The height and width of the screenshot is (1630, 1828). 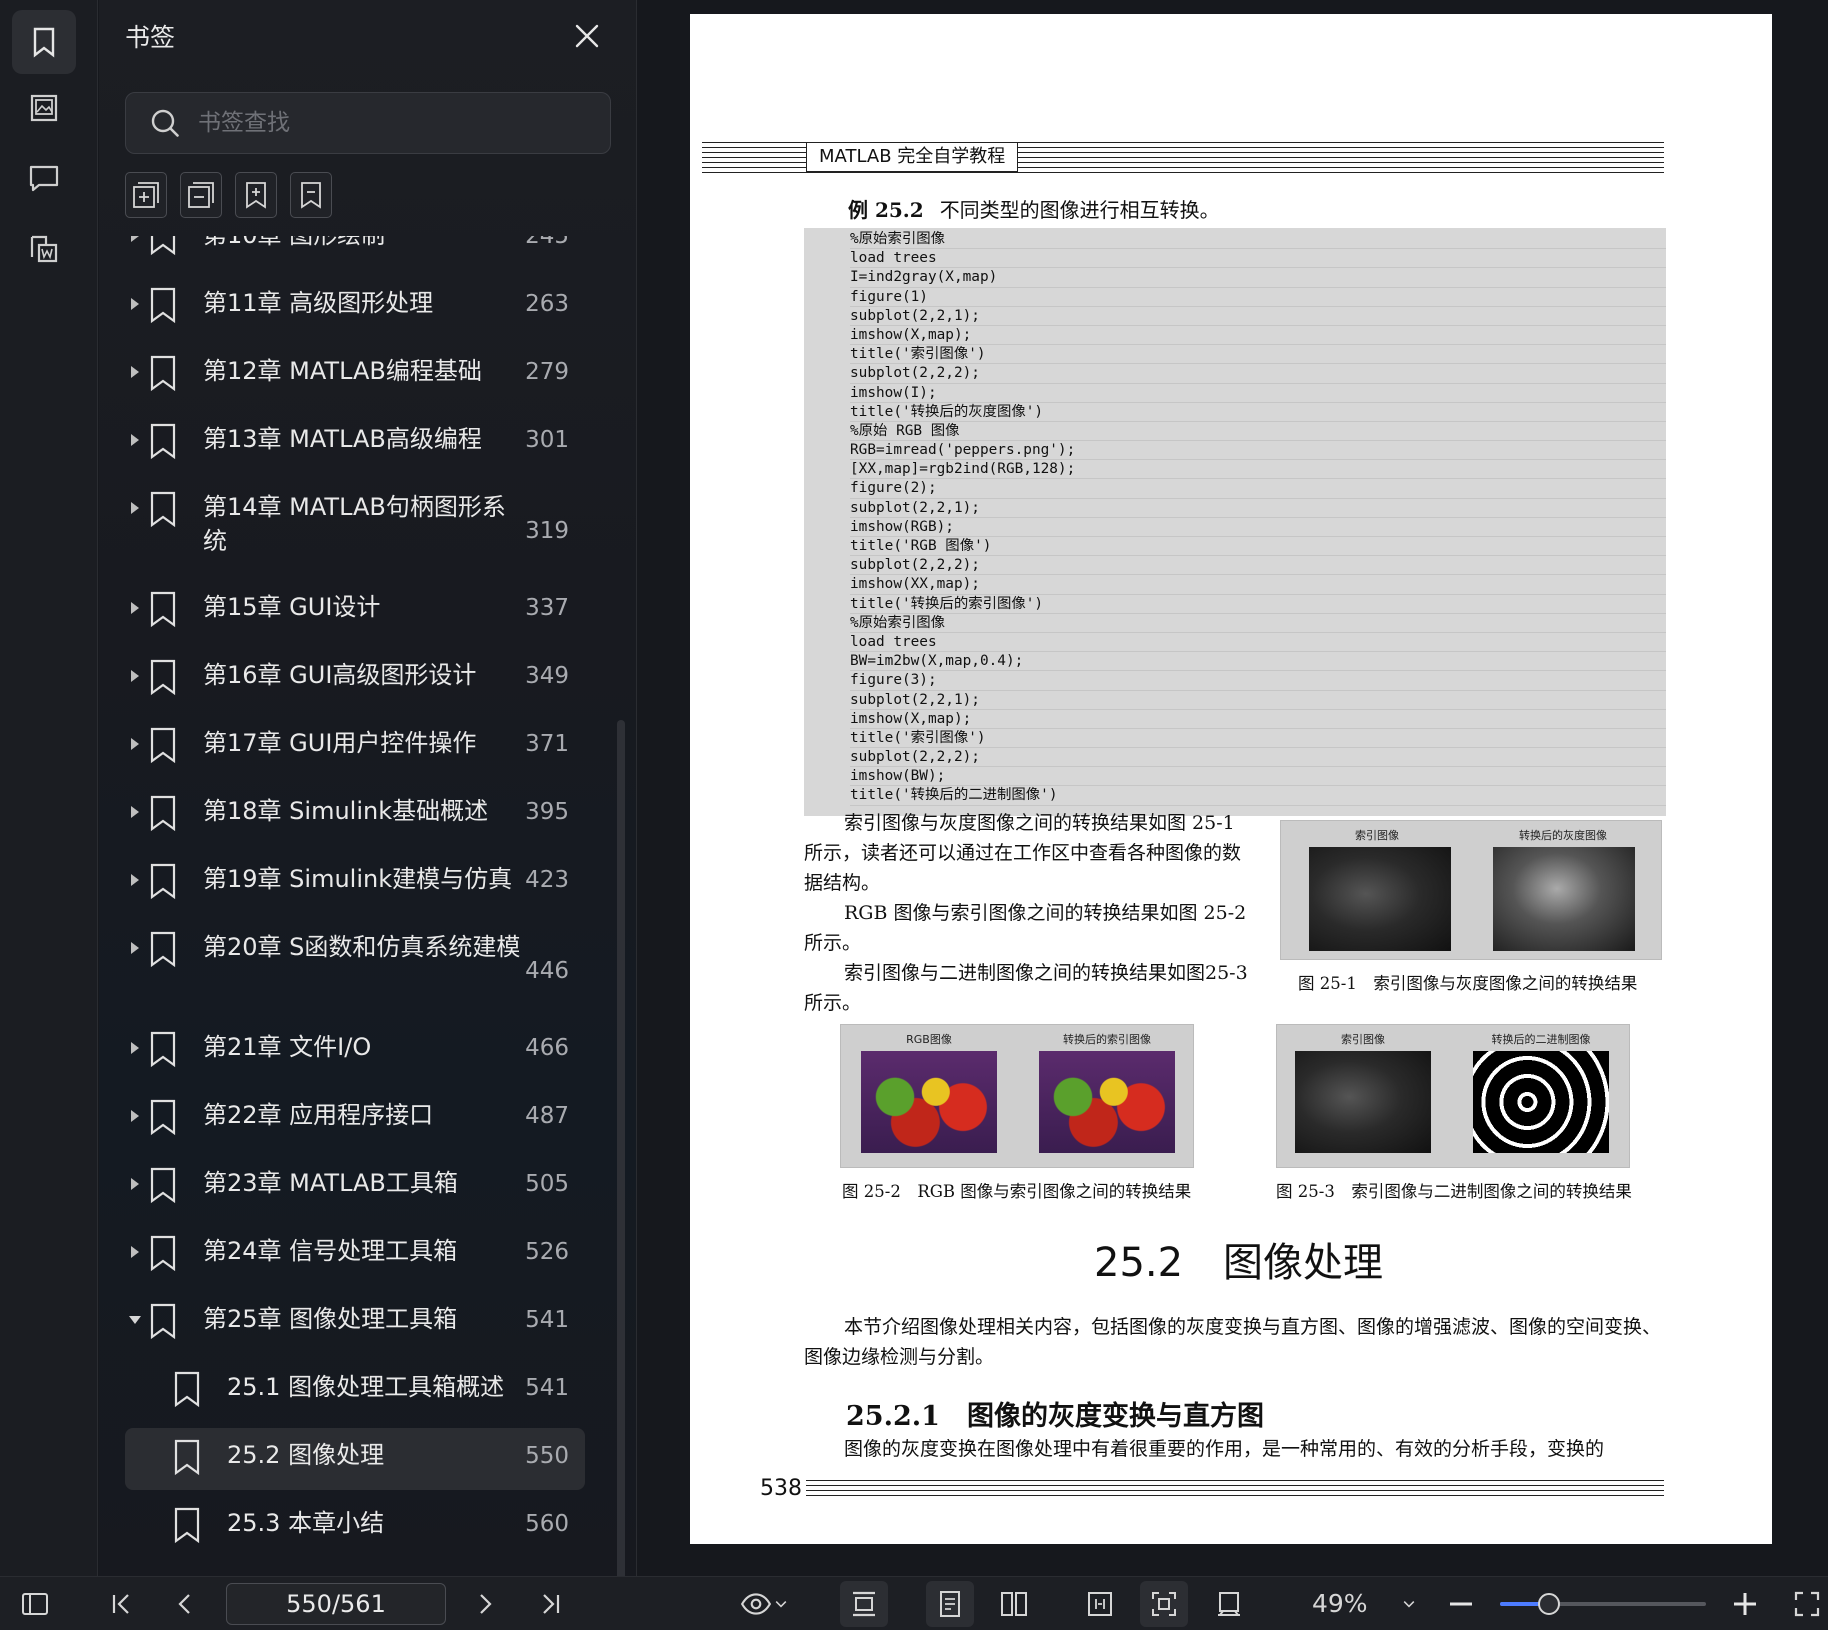 I want to click on code-line: subplot(2,2,1);, so click(x=1258, y=508).